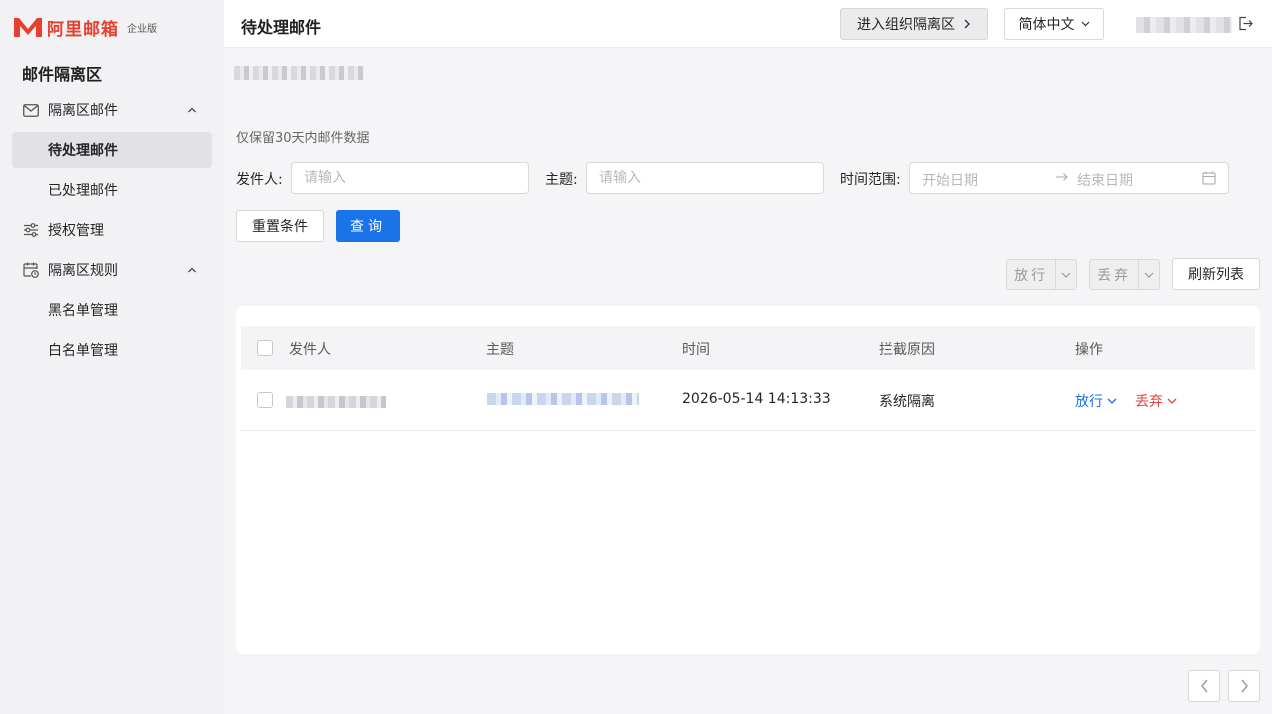 This screenshot has width=1272, height=714. Describe the element at coordinates (303, 138) in the screenshot. I see `retention-hint: 仅保留30天内邮件数据` at that location.